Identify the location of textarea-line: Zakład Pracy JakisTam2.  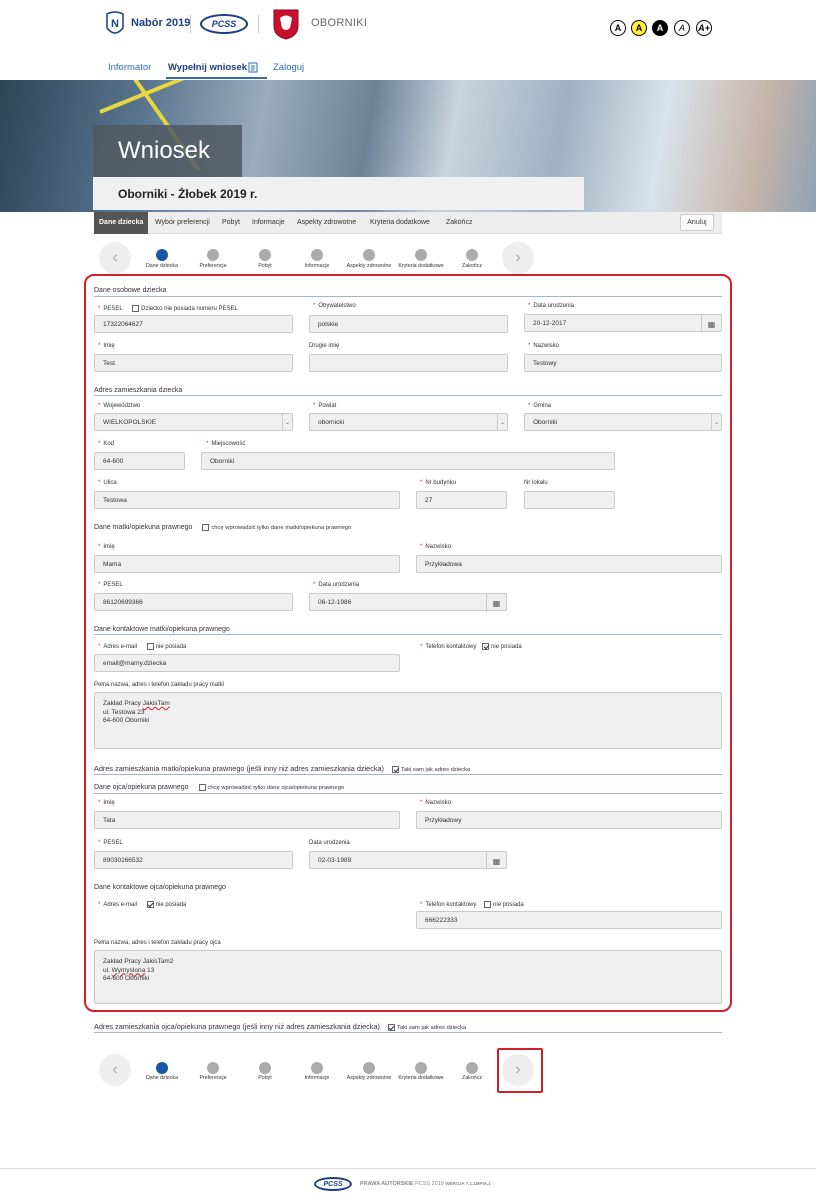
(138, 961).